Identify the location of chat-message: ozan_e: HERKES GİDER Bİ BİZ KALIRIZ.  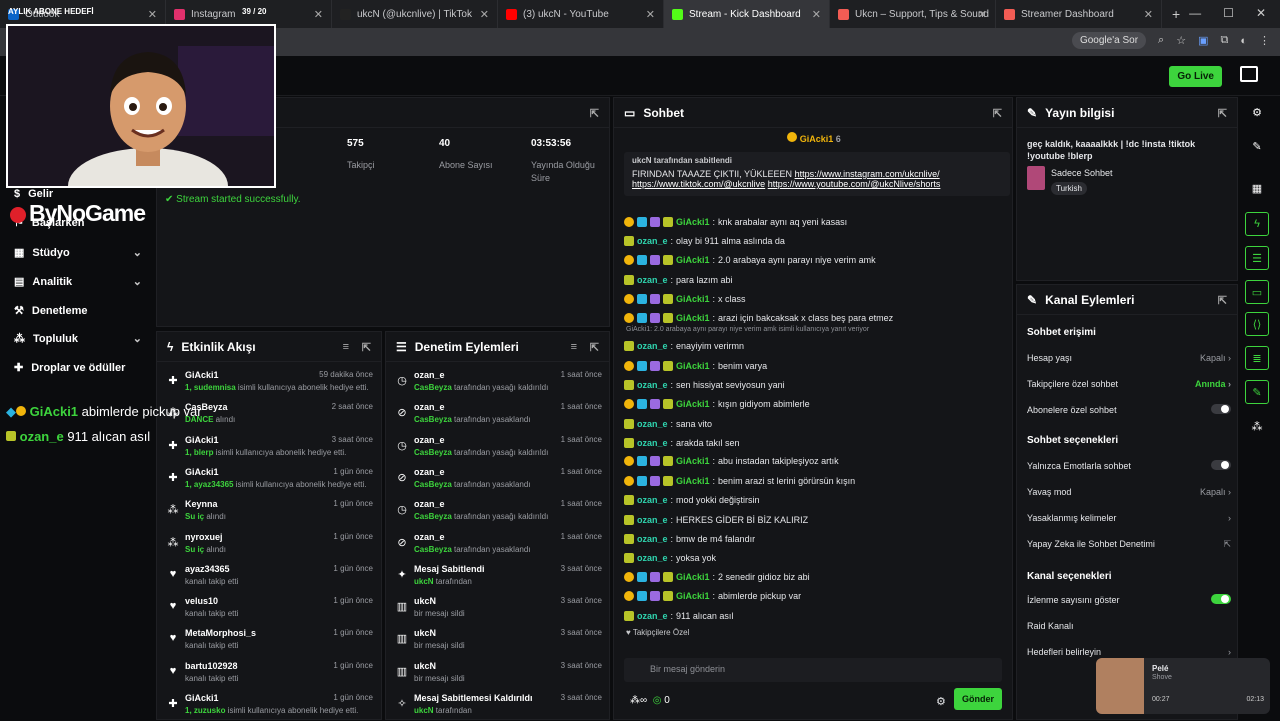
(814, 520).